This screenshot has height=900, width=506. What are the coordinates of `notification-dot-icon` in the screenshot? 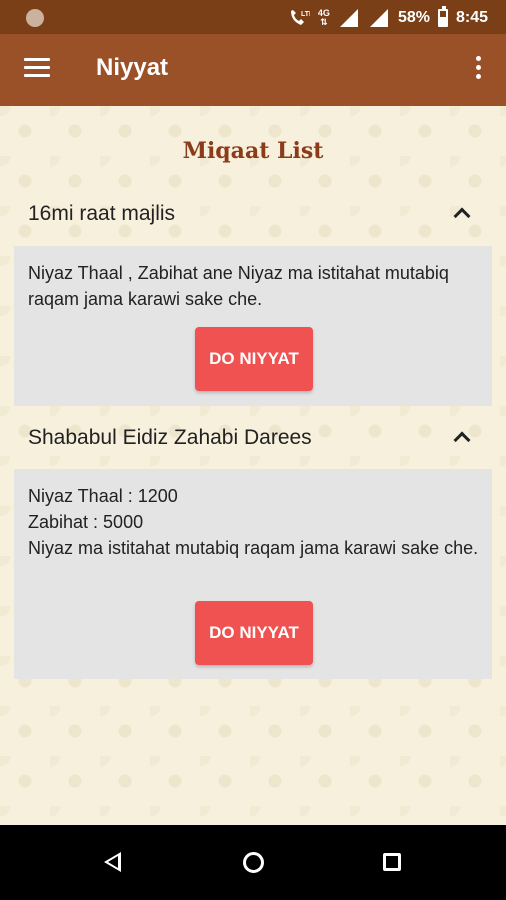 It's located at (35, 18).